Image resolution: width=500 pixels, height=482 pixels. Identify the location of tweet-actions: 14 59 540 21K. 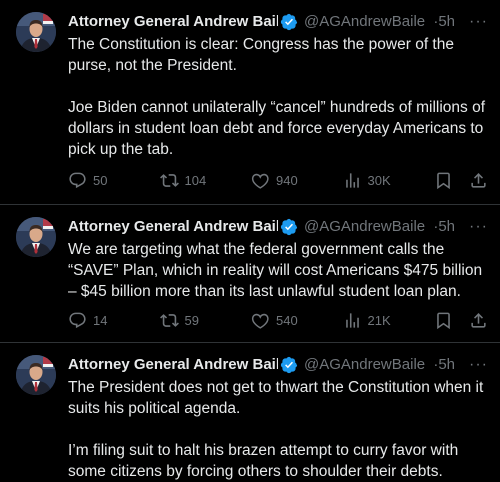
(278, 320).